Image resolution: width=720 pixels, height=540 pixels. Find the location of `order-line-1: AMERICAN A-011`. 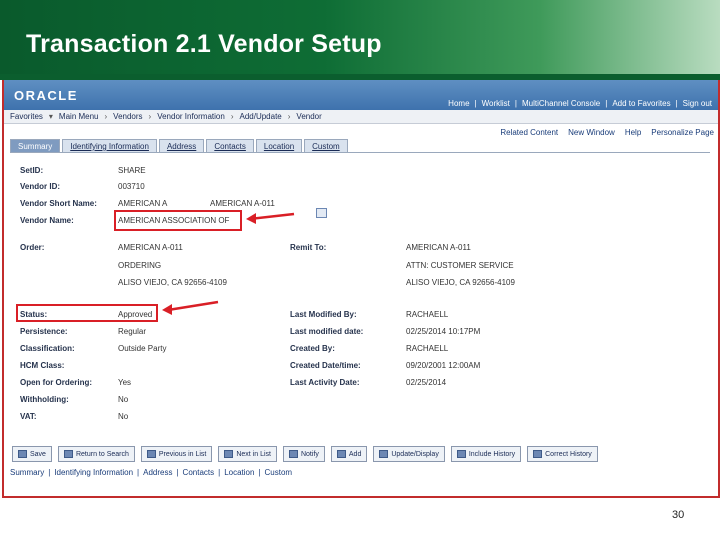

order-line-1: AMERICAN A-011 is located at coordinates (150, 247).